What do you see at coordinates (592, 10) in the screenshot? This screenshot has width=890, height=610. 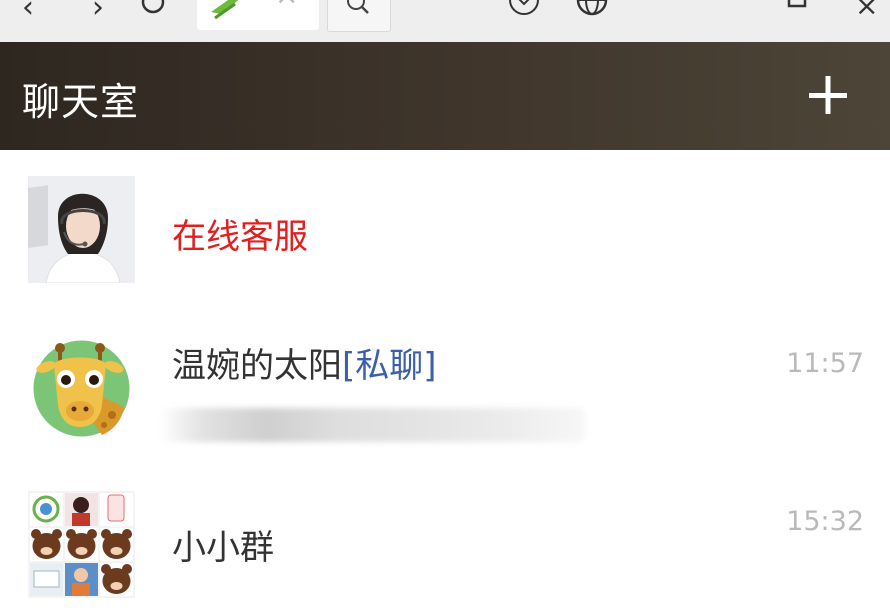 I see `globe-icon` at bounding box center [592, 10].